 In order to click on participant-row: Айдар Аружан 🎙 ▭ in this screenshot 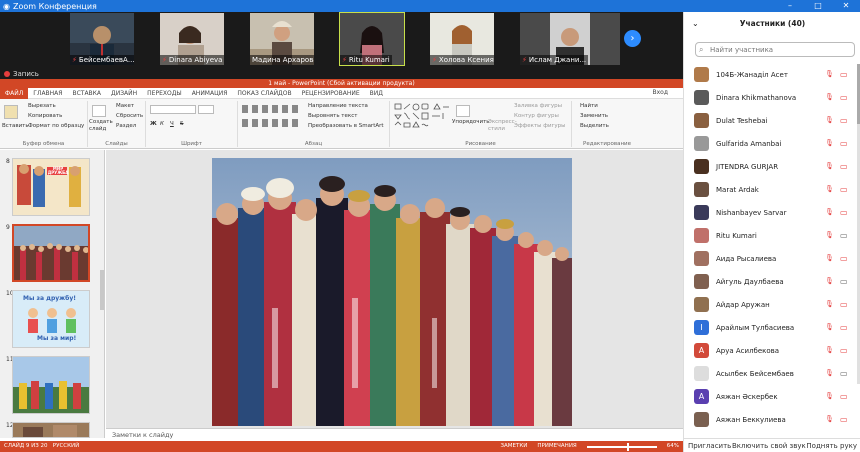, I will do `click(770, 305)`.